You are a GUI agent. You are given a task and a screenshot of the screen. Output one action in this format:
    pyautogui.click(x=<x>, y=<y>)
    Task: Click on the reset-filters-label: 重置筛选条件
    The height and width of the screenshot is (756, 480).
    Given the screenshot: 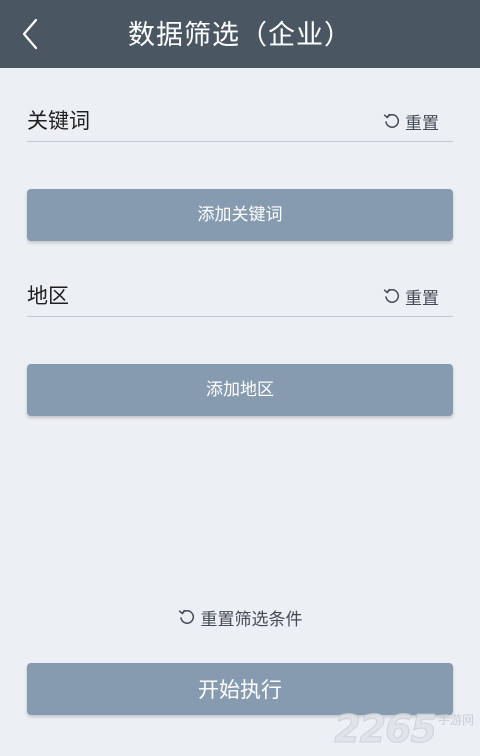 What is the action you would take?
    pyautogui.click(x=251, y=619)
    